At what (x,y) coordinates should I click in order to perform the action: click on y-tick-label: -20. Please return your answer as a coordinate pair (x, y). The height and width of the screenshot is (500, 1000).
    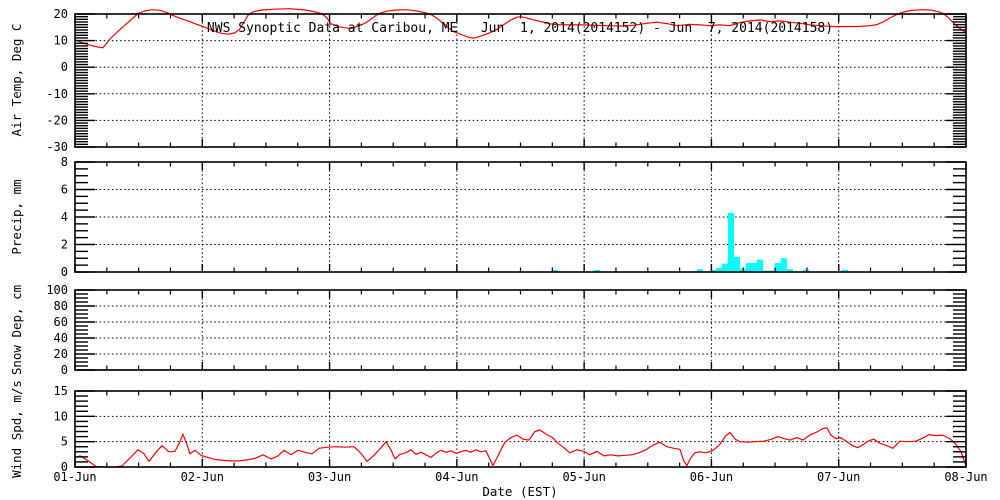
    Looking at the image, I should click on (57, 120).